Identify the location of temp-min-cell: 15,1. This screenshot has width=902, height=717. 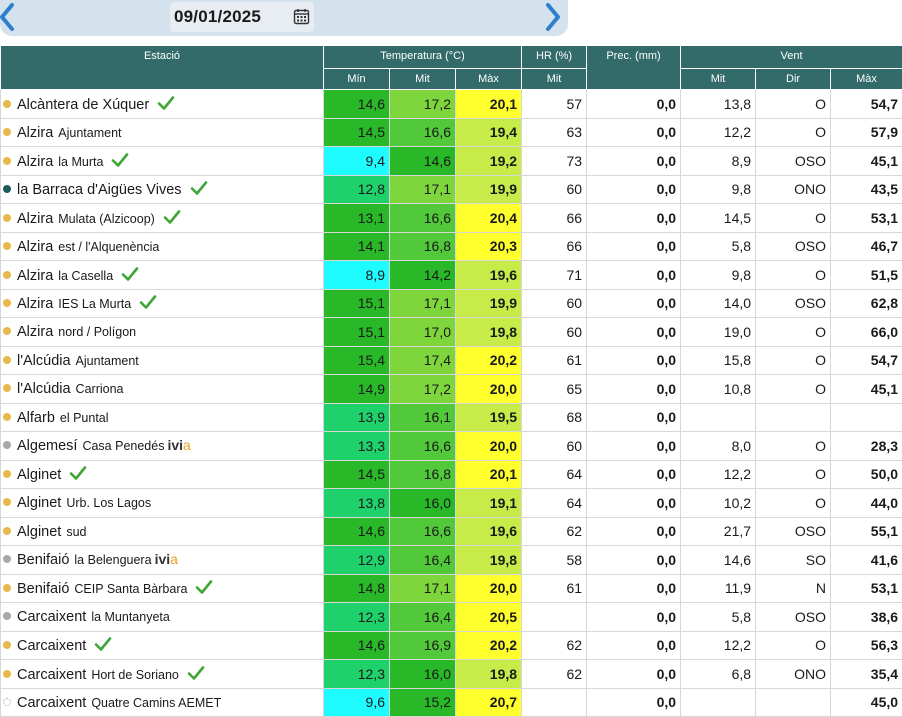
(357, 303).